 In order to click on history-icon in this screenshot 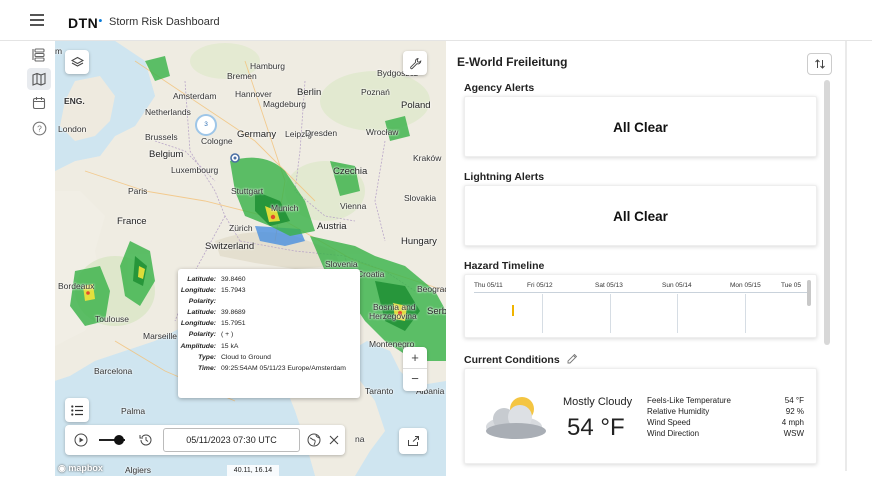, I will do `click(146, 440)`.